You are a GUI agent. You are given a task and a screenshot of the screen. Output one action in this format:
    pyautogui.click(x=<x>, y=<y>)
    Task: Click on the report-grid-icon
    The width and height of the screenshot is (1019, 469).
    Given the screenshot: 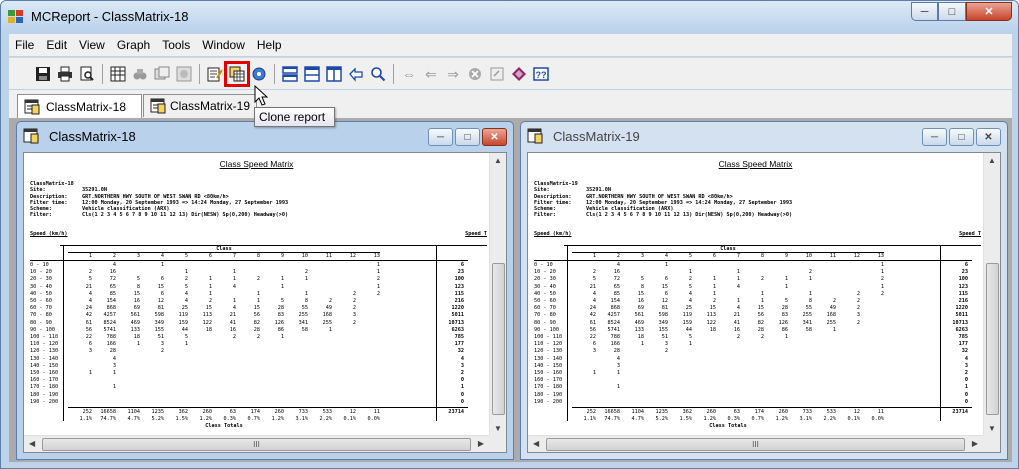 What is the action you would take?
    pyautogui.click(x=118, y=74)
    